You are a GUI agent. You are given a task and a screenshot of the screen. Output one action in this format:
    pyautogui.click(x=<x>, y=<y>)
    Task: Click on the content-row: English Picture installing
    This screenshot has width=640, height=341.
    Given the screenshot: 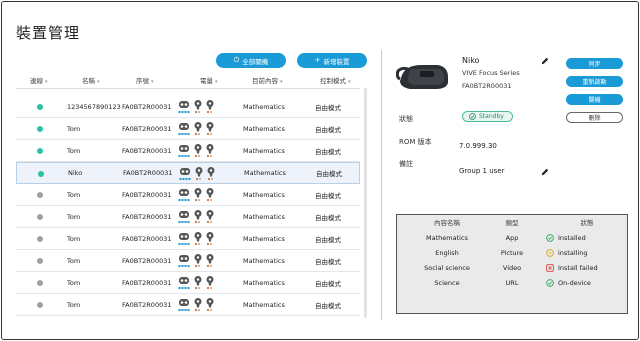 What is the action you would take?
    pyautogui.click(x=512, y=253)
    